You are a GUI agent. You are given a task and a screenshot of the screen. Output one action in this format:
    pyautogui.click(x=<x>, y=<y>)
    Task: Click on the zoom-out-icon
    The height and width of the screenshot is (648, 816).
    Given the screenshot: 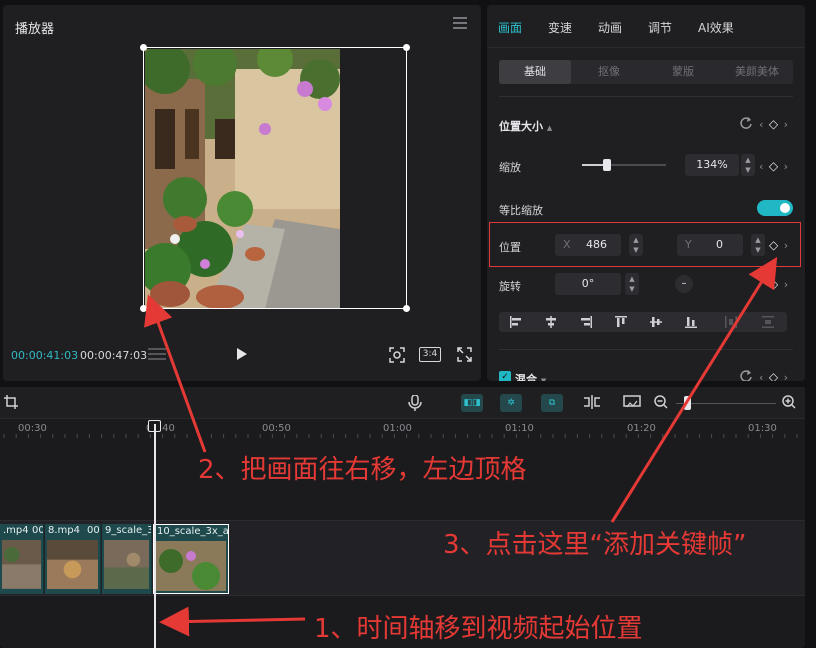 What is the action you would take?
    pyautogui.click(x=664, y=403)
    